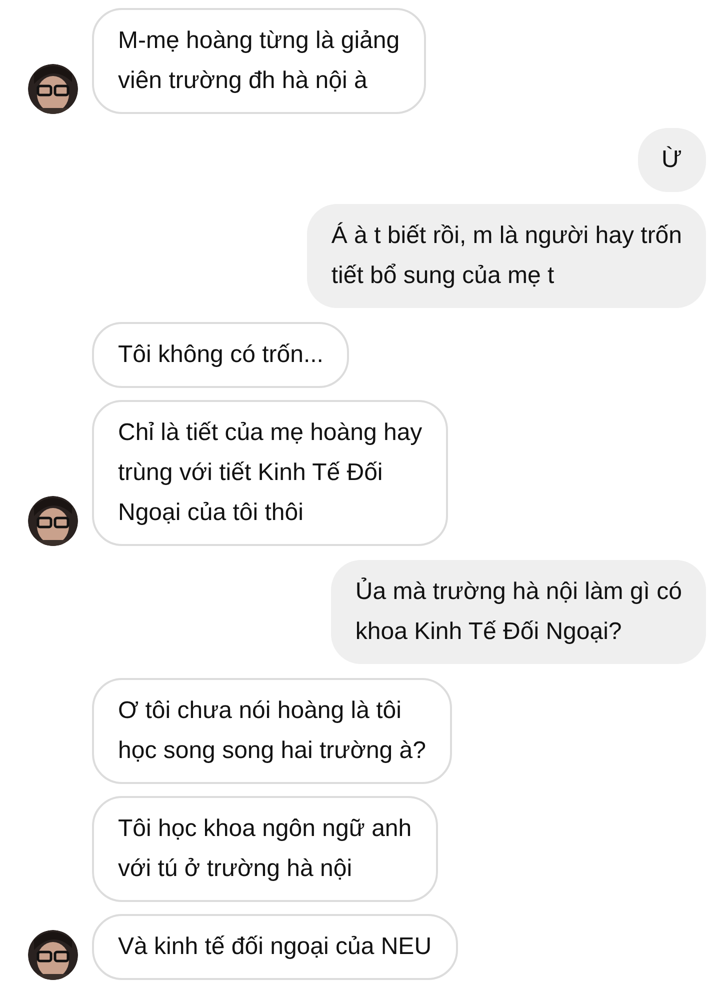 The image size is (720, 986). What do you see at coordinates (518, 612) in the screenshot?
I see `message-bubble: Ủa mà trường hà nội làm gì có khoa Kinh Tế Đối Ngoại?` at bounding box center [518, 612].